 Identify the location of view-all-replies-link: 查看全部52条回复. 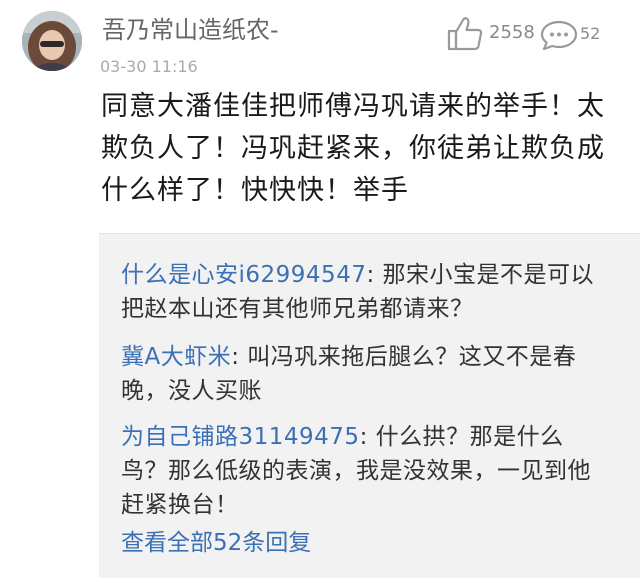
(216, 543).